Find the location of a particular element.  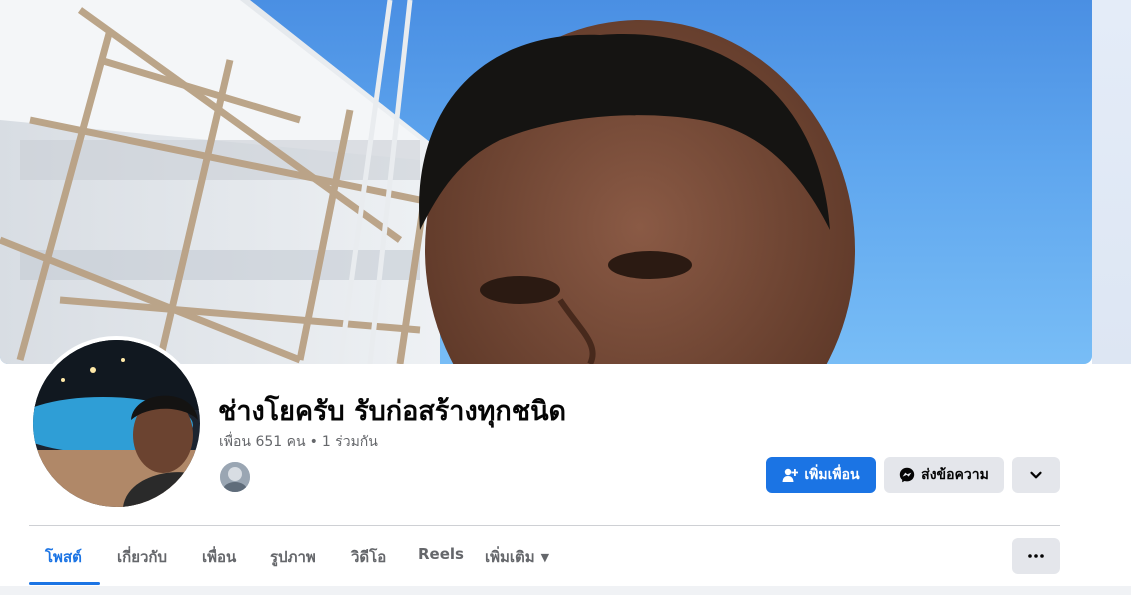

tab-more-label: เพิ่มเติม is located at coordinates (510, 557).